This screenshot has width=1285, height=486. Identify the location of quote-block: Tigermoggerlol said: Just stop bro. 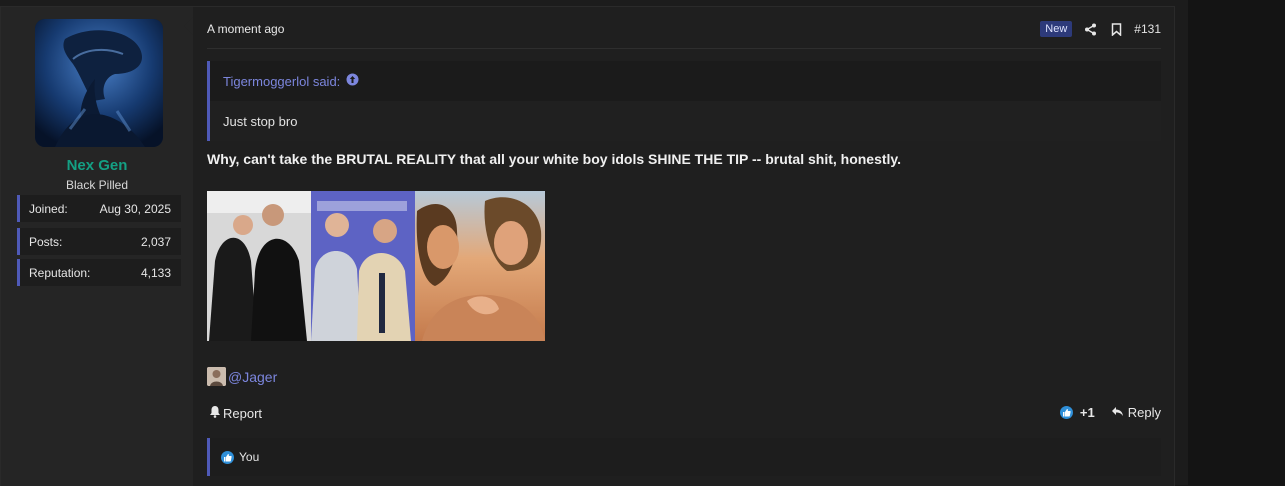
(684, 101).